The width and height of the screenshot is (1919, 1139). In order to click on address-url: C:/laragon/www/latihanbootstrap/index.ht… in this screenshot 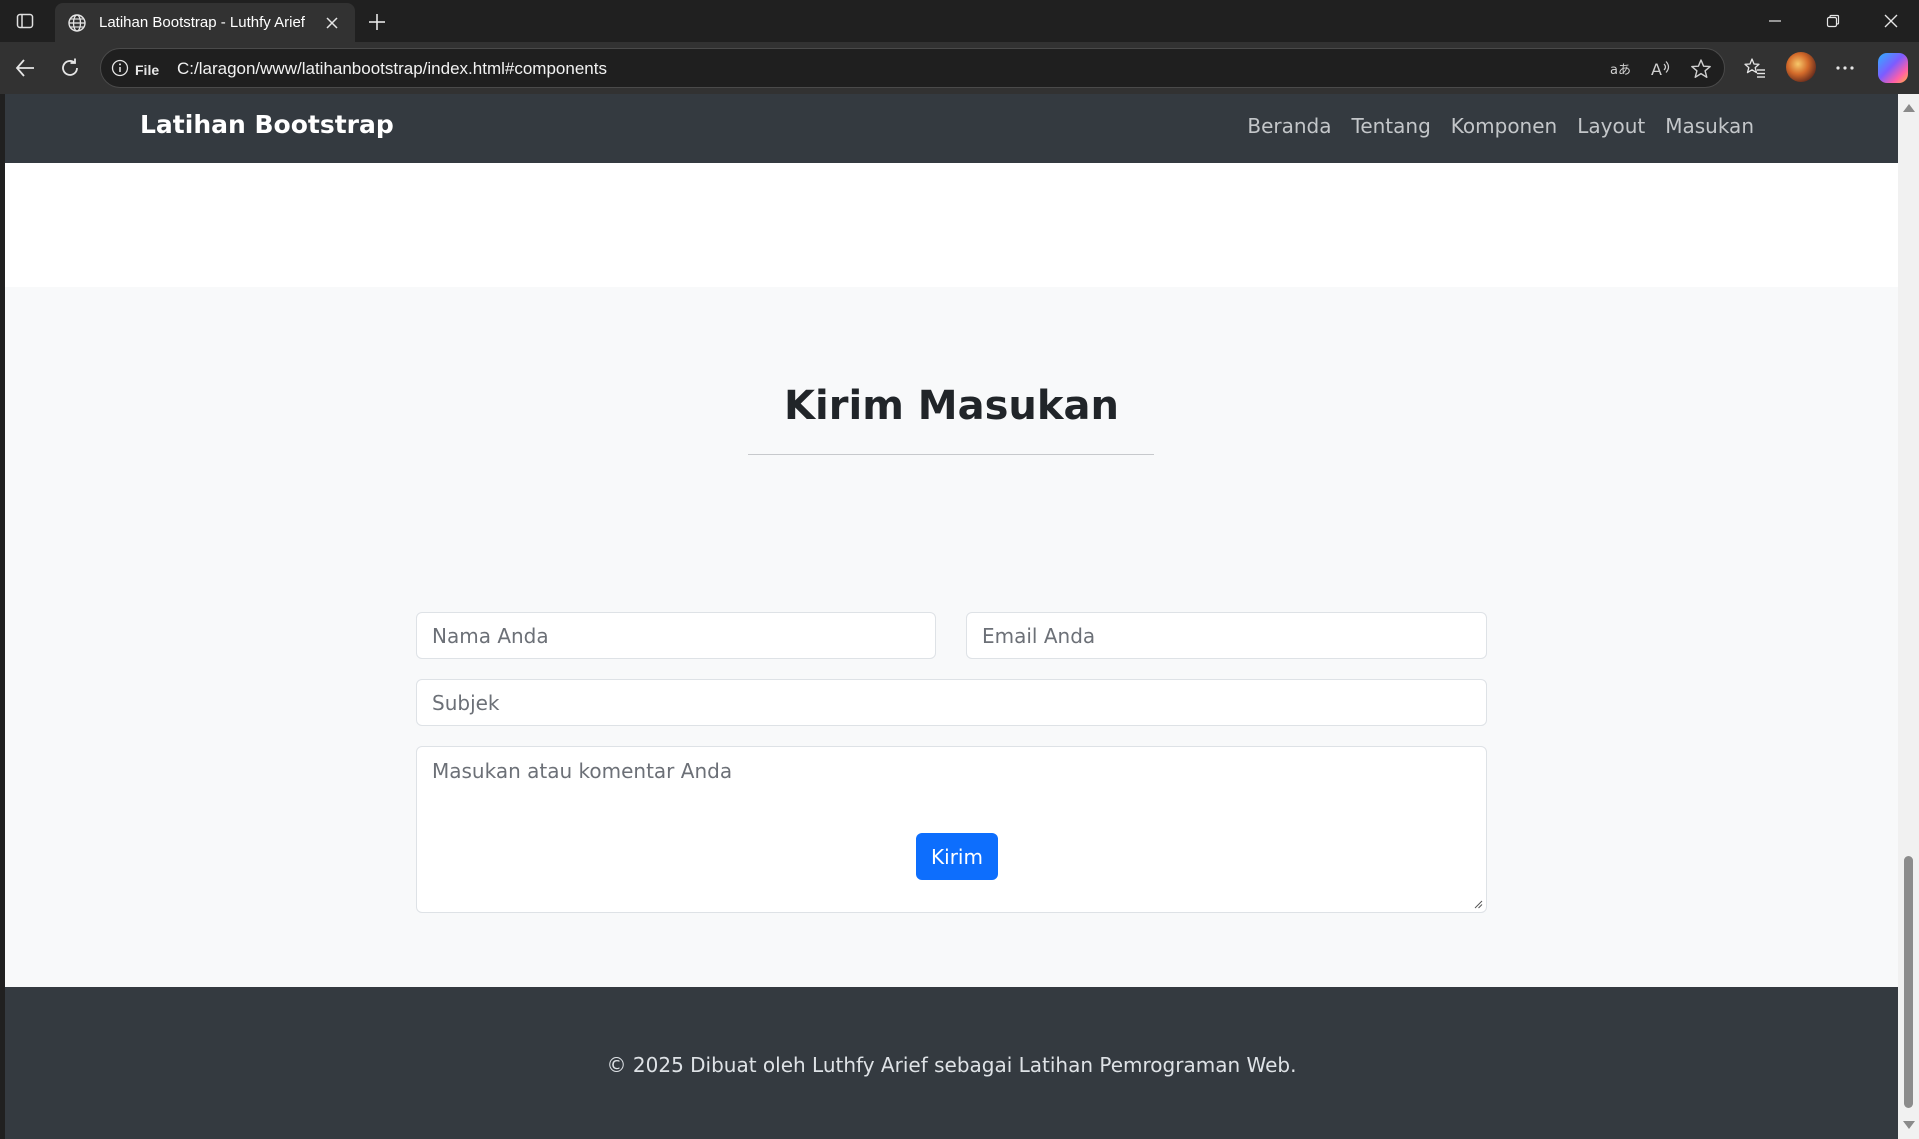, I will do `click(392, 69)`.